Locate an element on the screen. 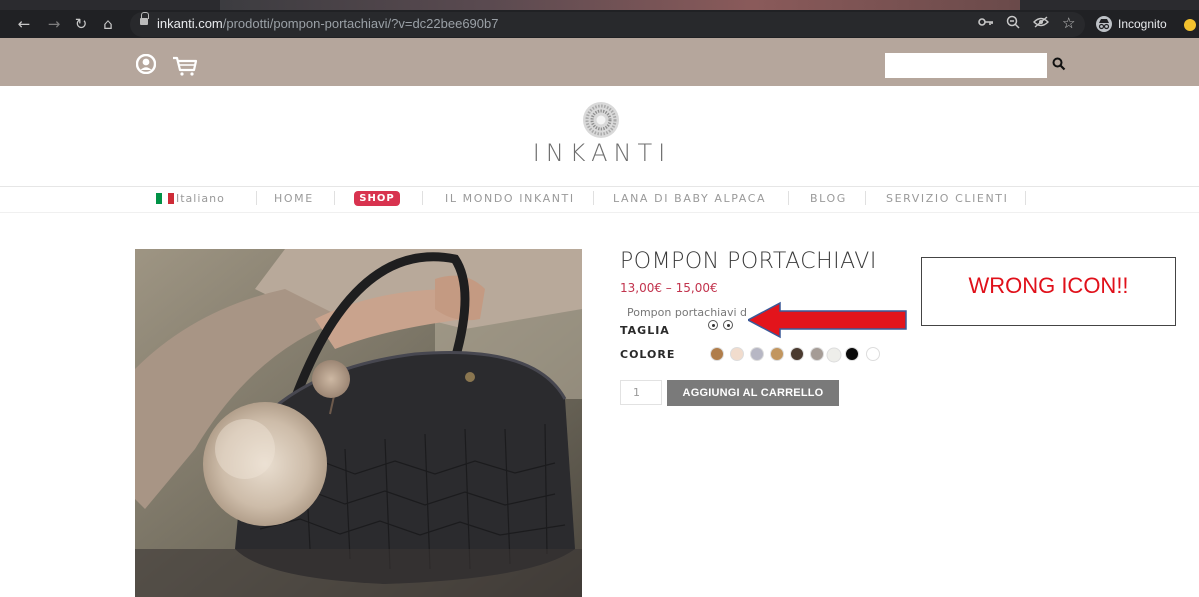  quantity-input: 1 is located at coordinates (641, 392).